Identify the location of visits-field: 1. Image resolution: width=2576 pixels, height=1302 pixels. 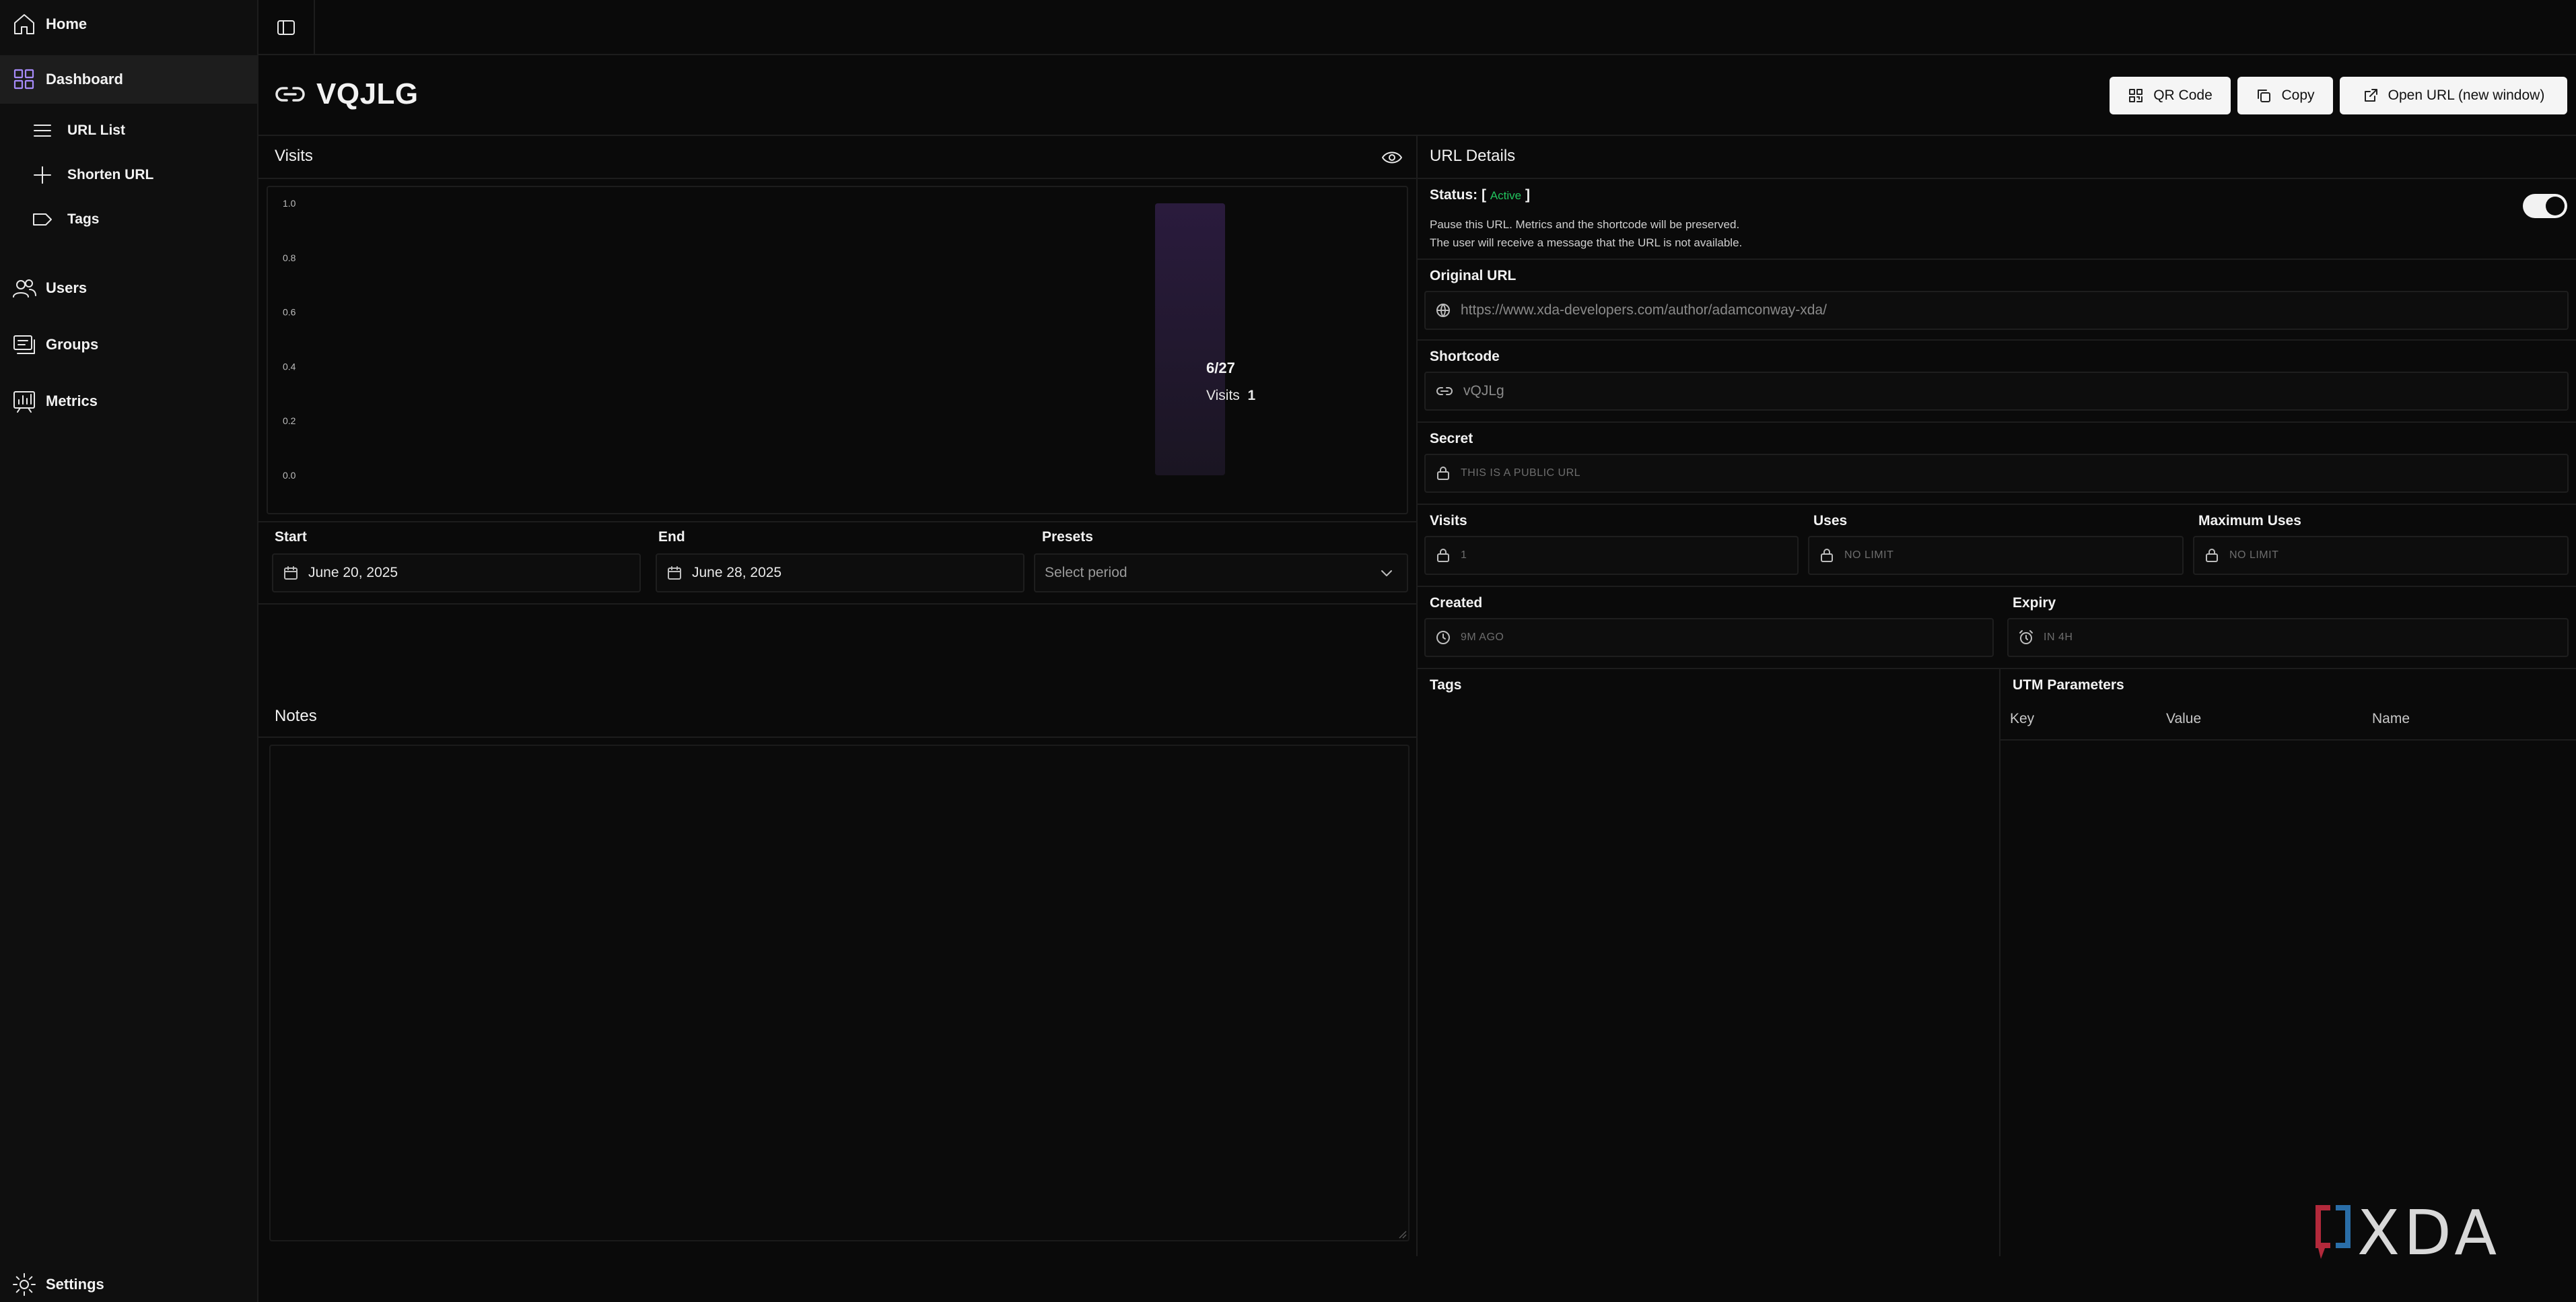
(1611, 555).